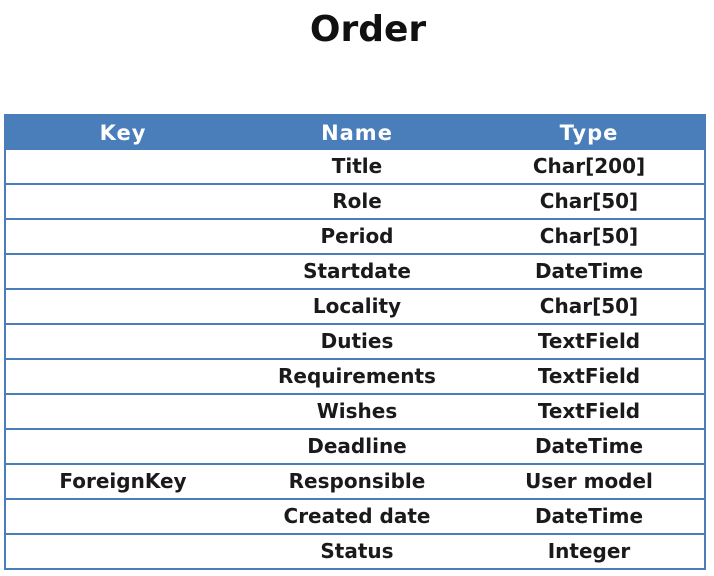 This screenshot has width=714, height=576. I want to click on table-row: Duties TextField, so click(355, 340).